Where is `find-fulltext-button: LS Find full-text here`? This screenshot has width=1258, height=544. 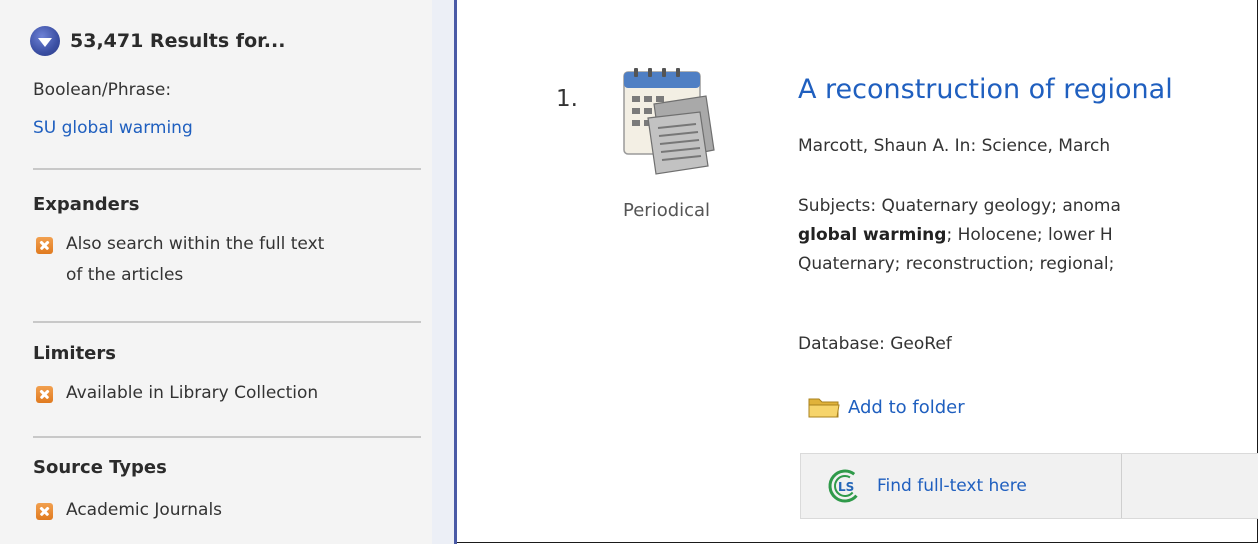 find-fulltext-button: LS Find full-text here is located at coordinates (961, 486).